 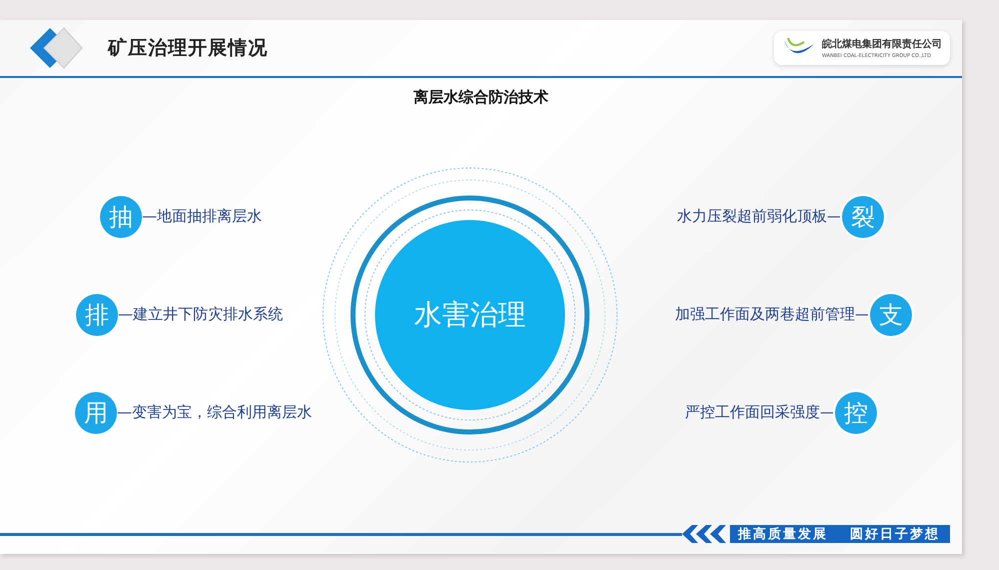 What do you see at coordinates (882, 44) in the screenshot?
I see `company-name: 皖北煤电集团有限责任公司` at bounding box center [882, 44].